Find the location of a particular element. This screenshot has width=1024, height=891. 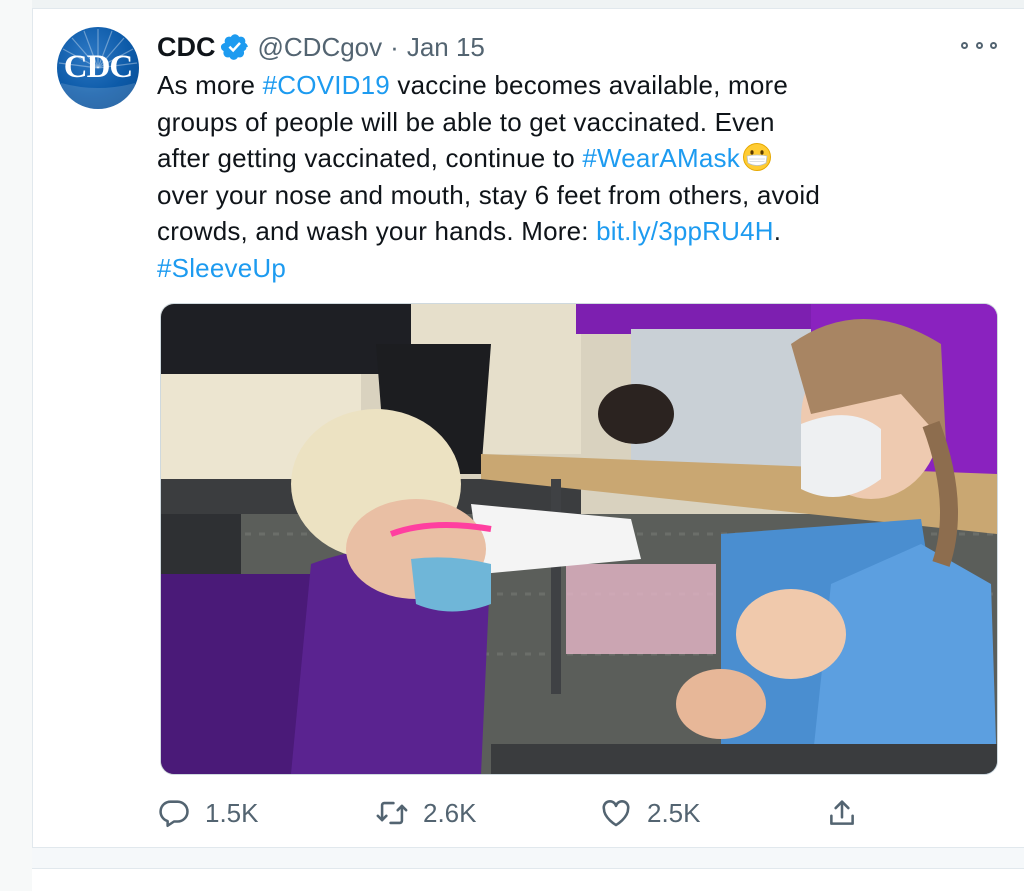

avatar-logo-text: CDC is located at coordinates (98, 67).